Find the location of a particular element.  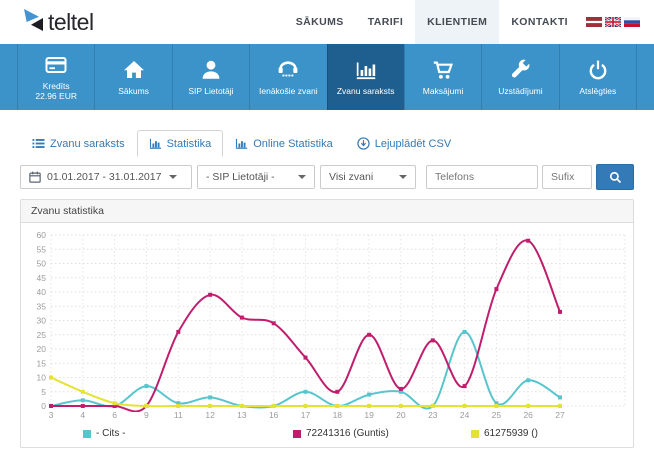

legend-item-guntis: 72241316 (Guntis) is located at coordinates (341, 433).